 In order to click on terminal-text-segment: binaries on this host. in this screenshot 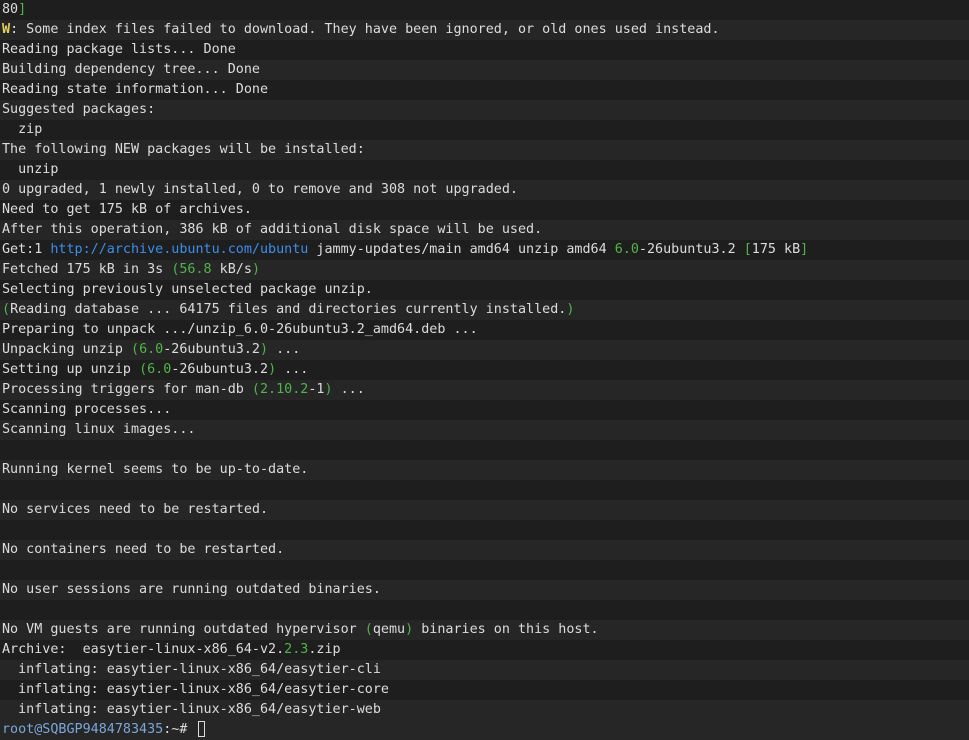, I will do `click(506, 629)`.